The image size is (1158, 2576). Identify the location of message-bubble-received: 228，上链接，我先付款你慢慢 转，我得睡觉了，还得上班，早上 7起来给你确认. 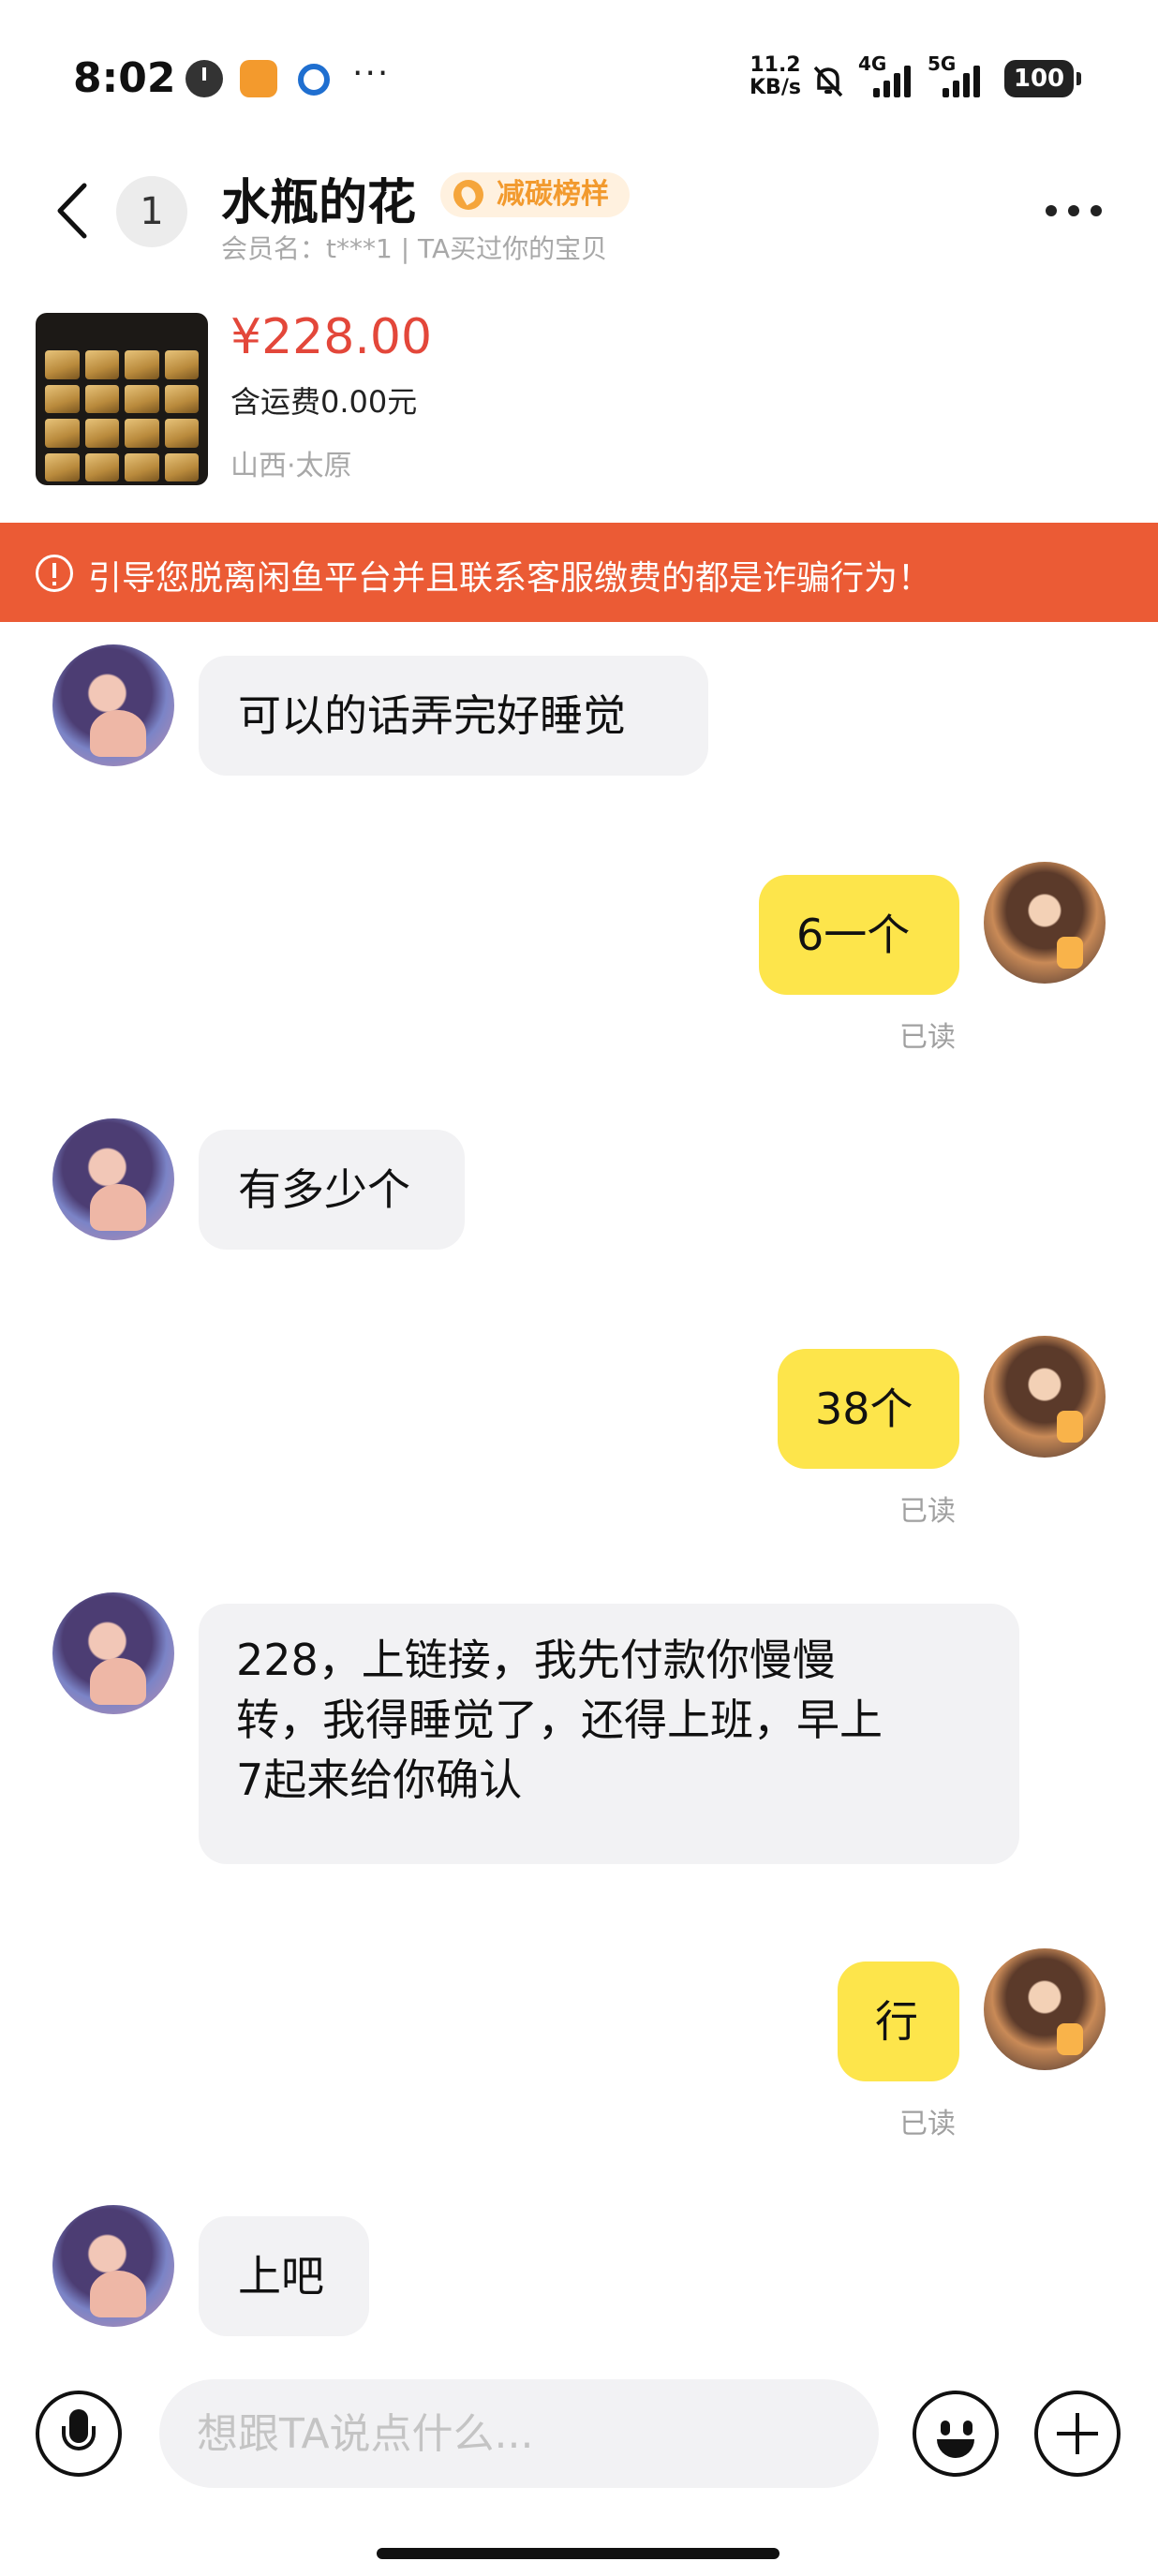
(609, 1734).